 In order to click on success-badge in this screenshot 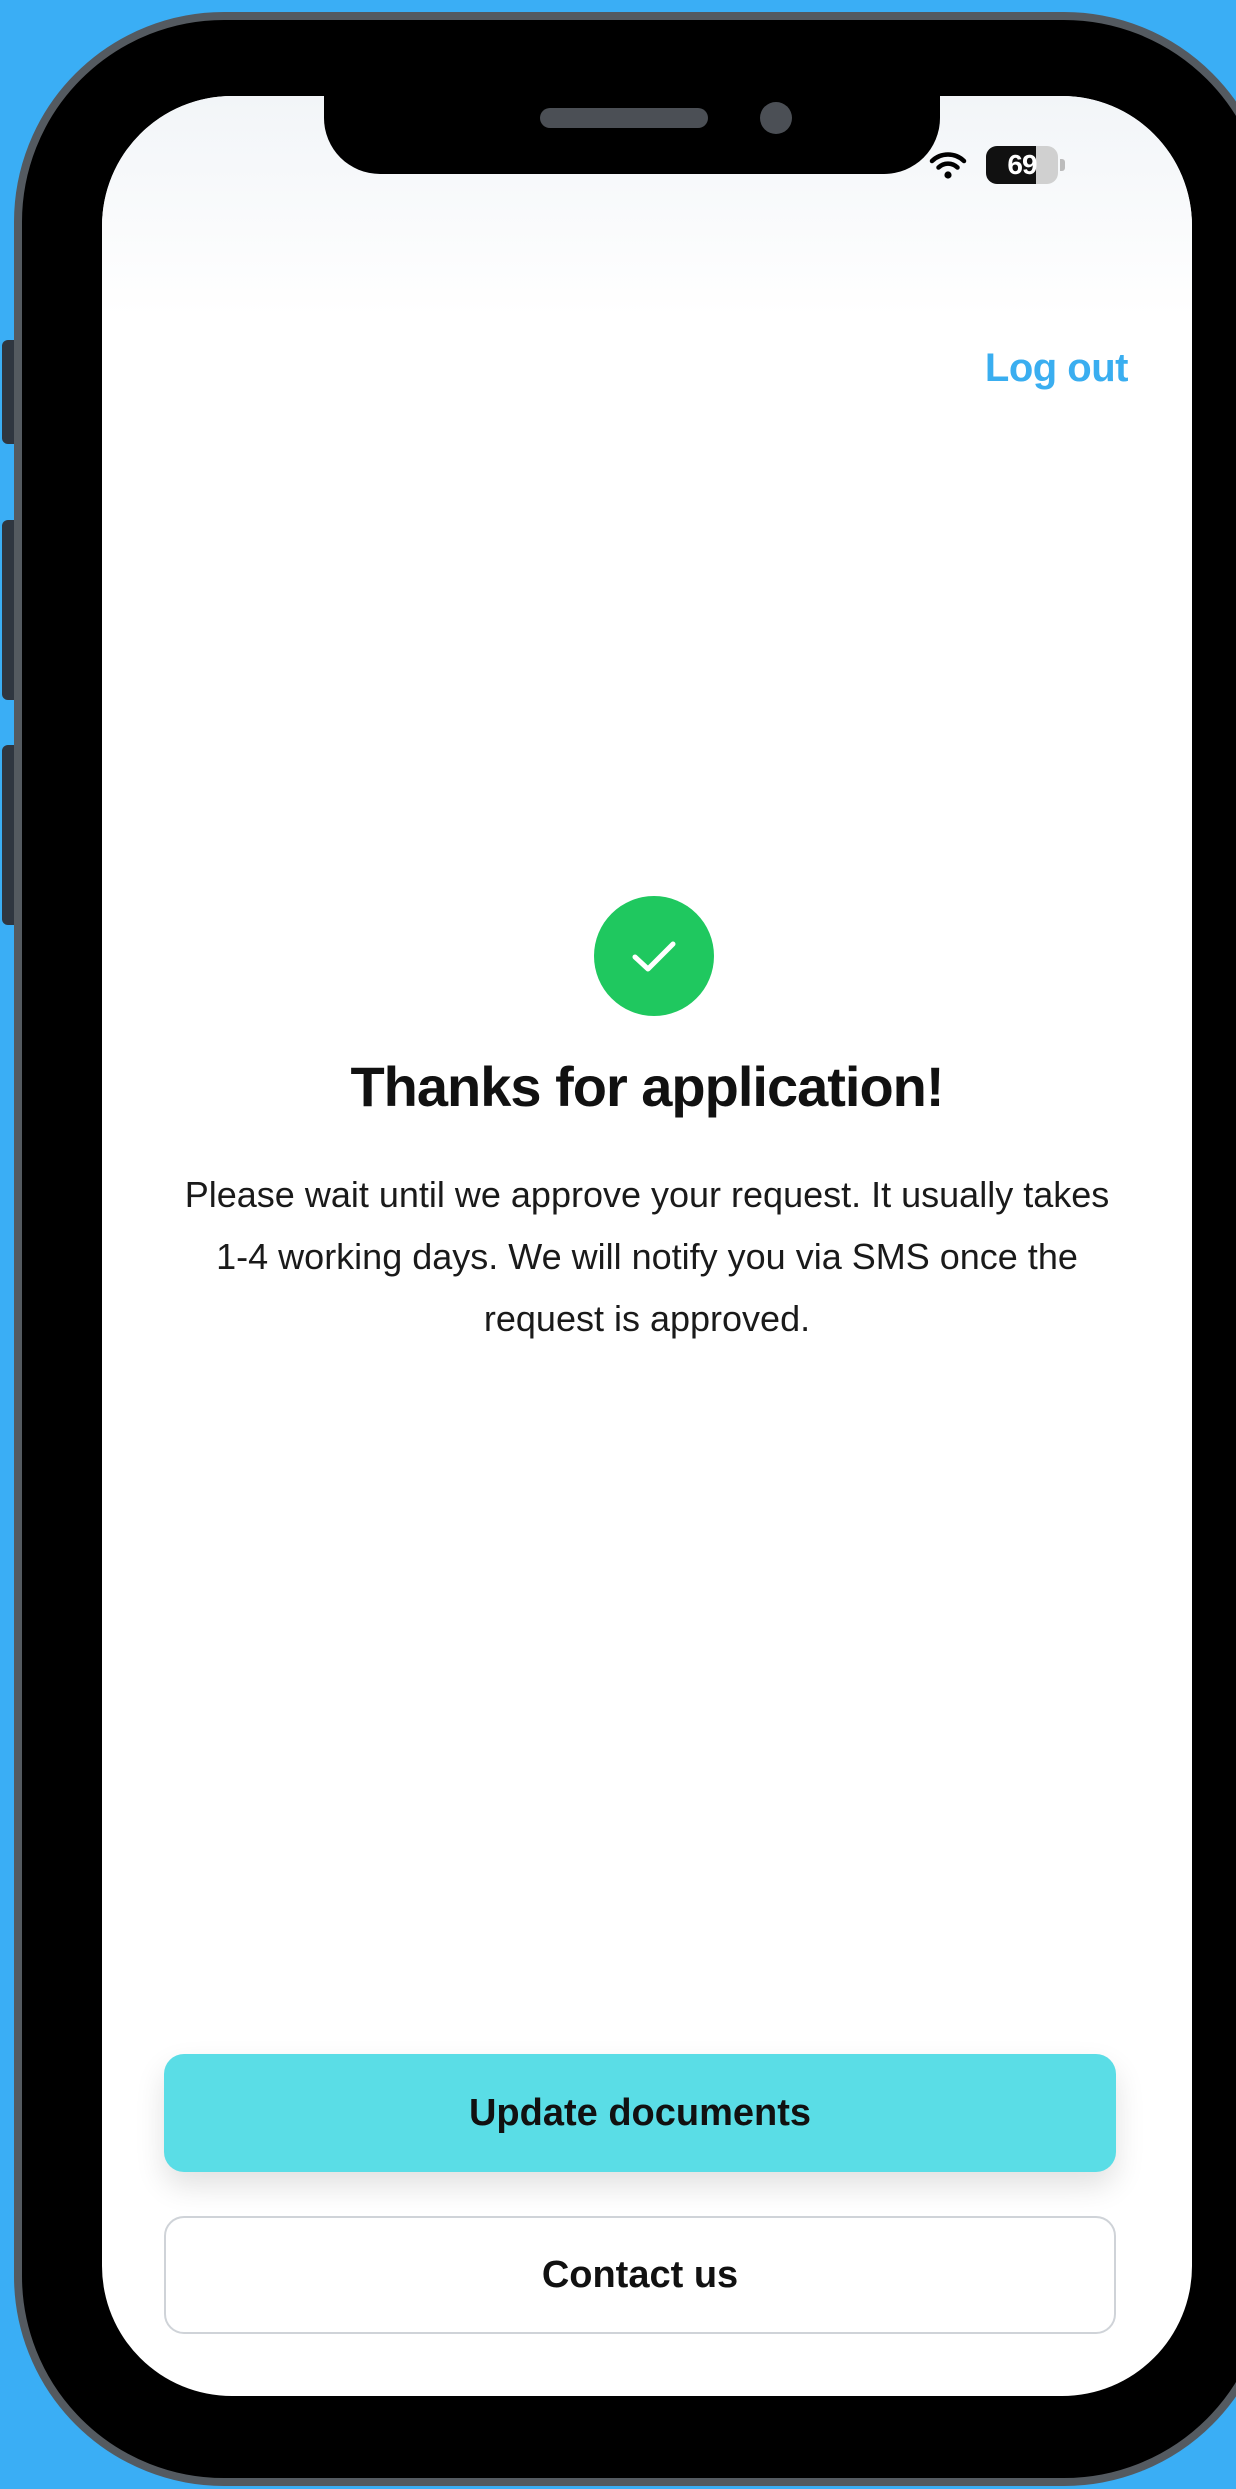, I will do `click(654, 956)`.